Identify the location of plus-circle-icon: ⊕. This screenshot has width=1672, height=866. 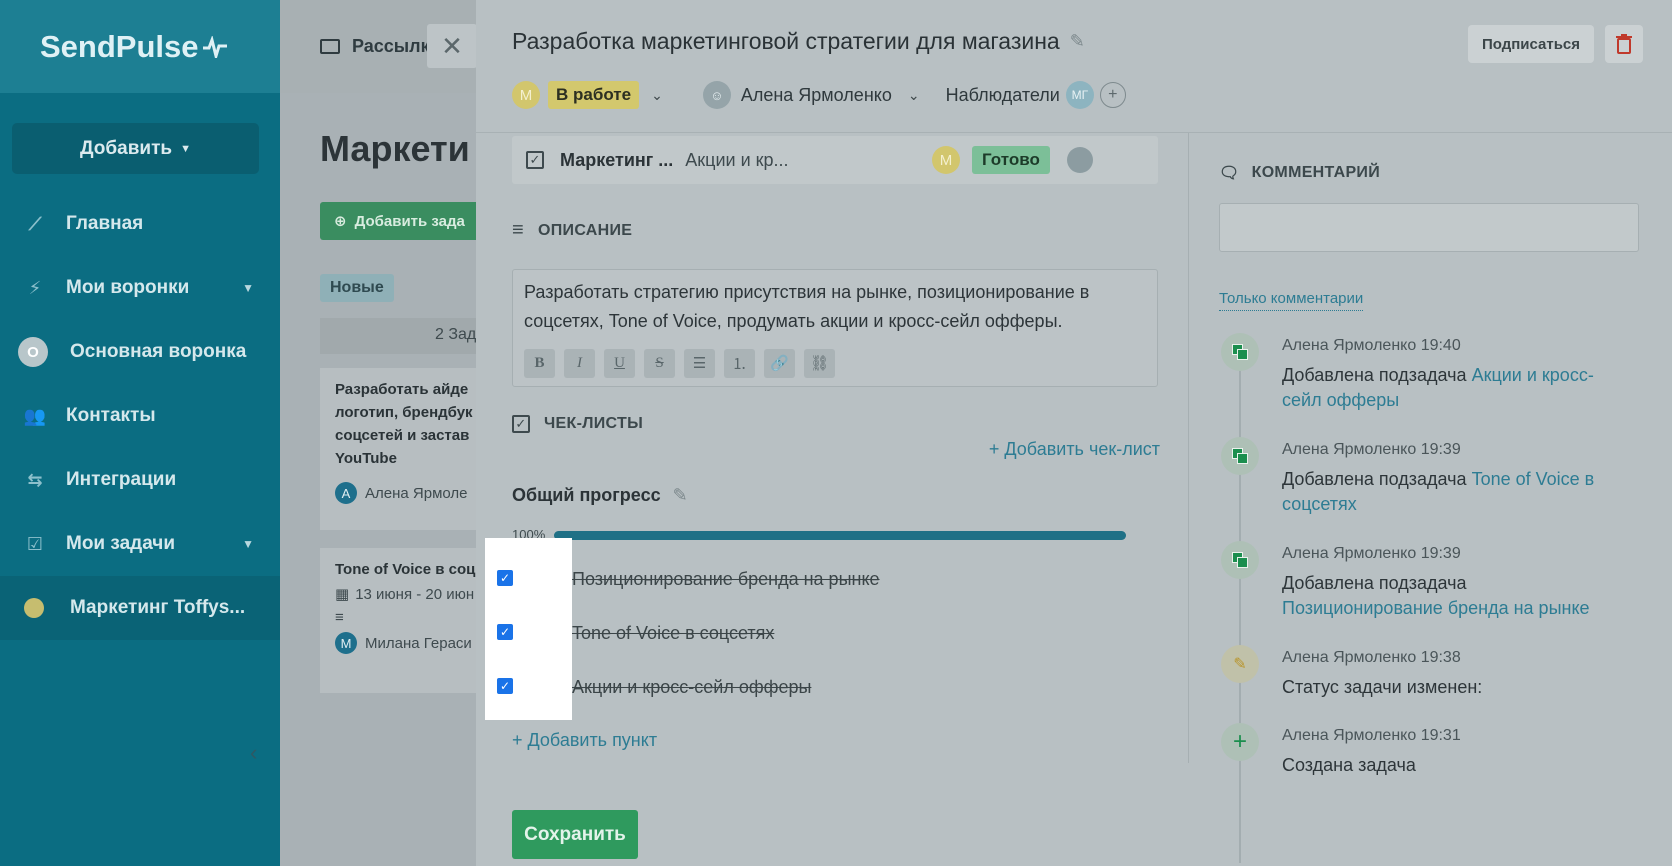
(340, 221).